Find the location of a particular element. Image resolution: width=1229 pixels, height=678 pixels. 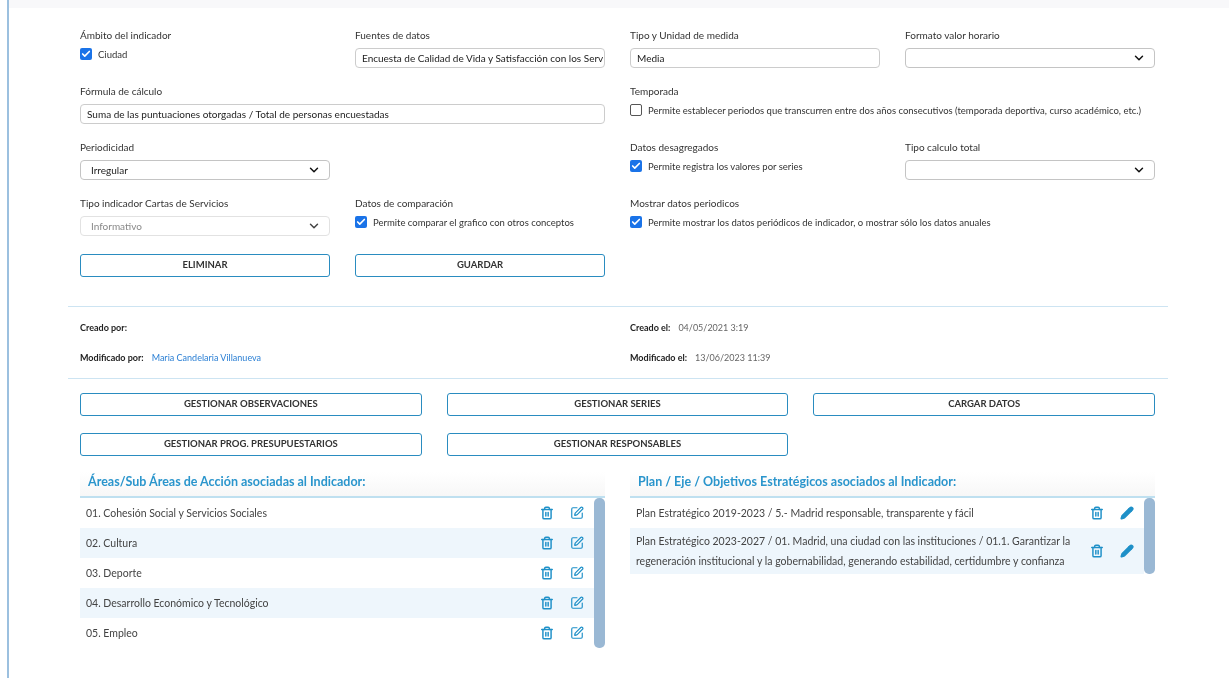

action-button: ELIMINAR is located at coordinates (205, 265).